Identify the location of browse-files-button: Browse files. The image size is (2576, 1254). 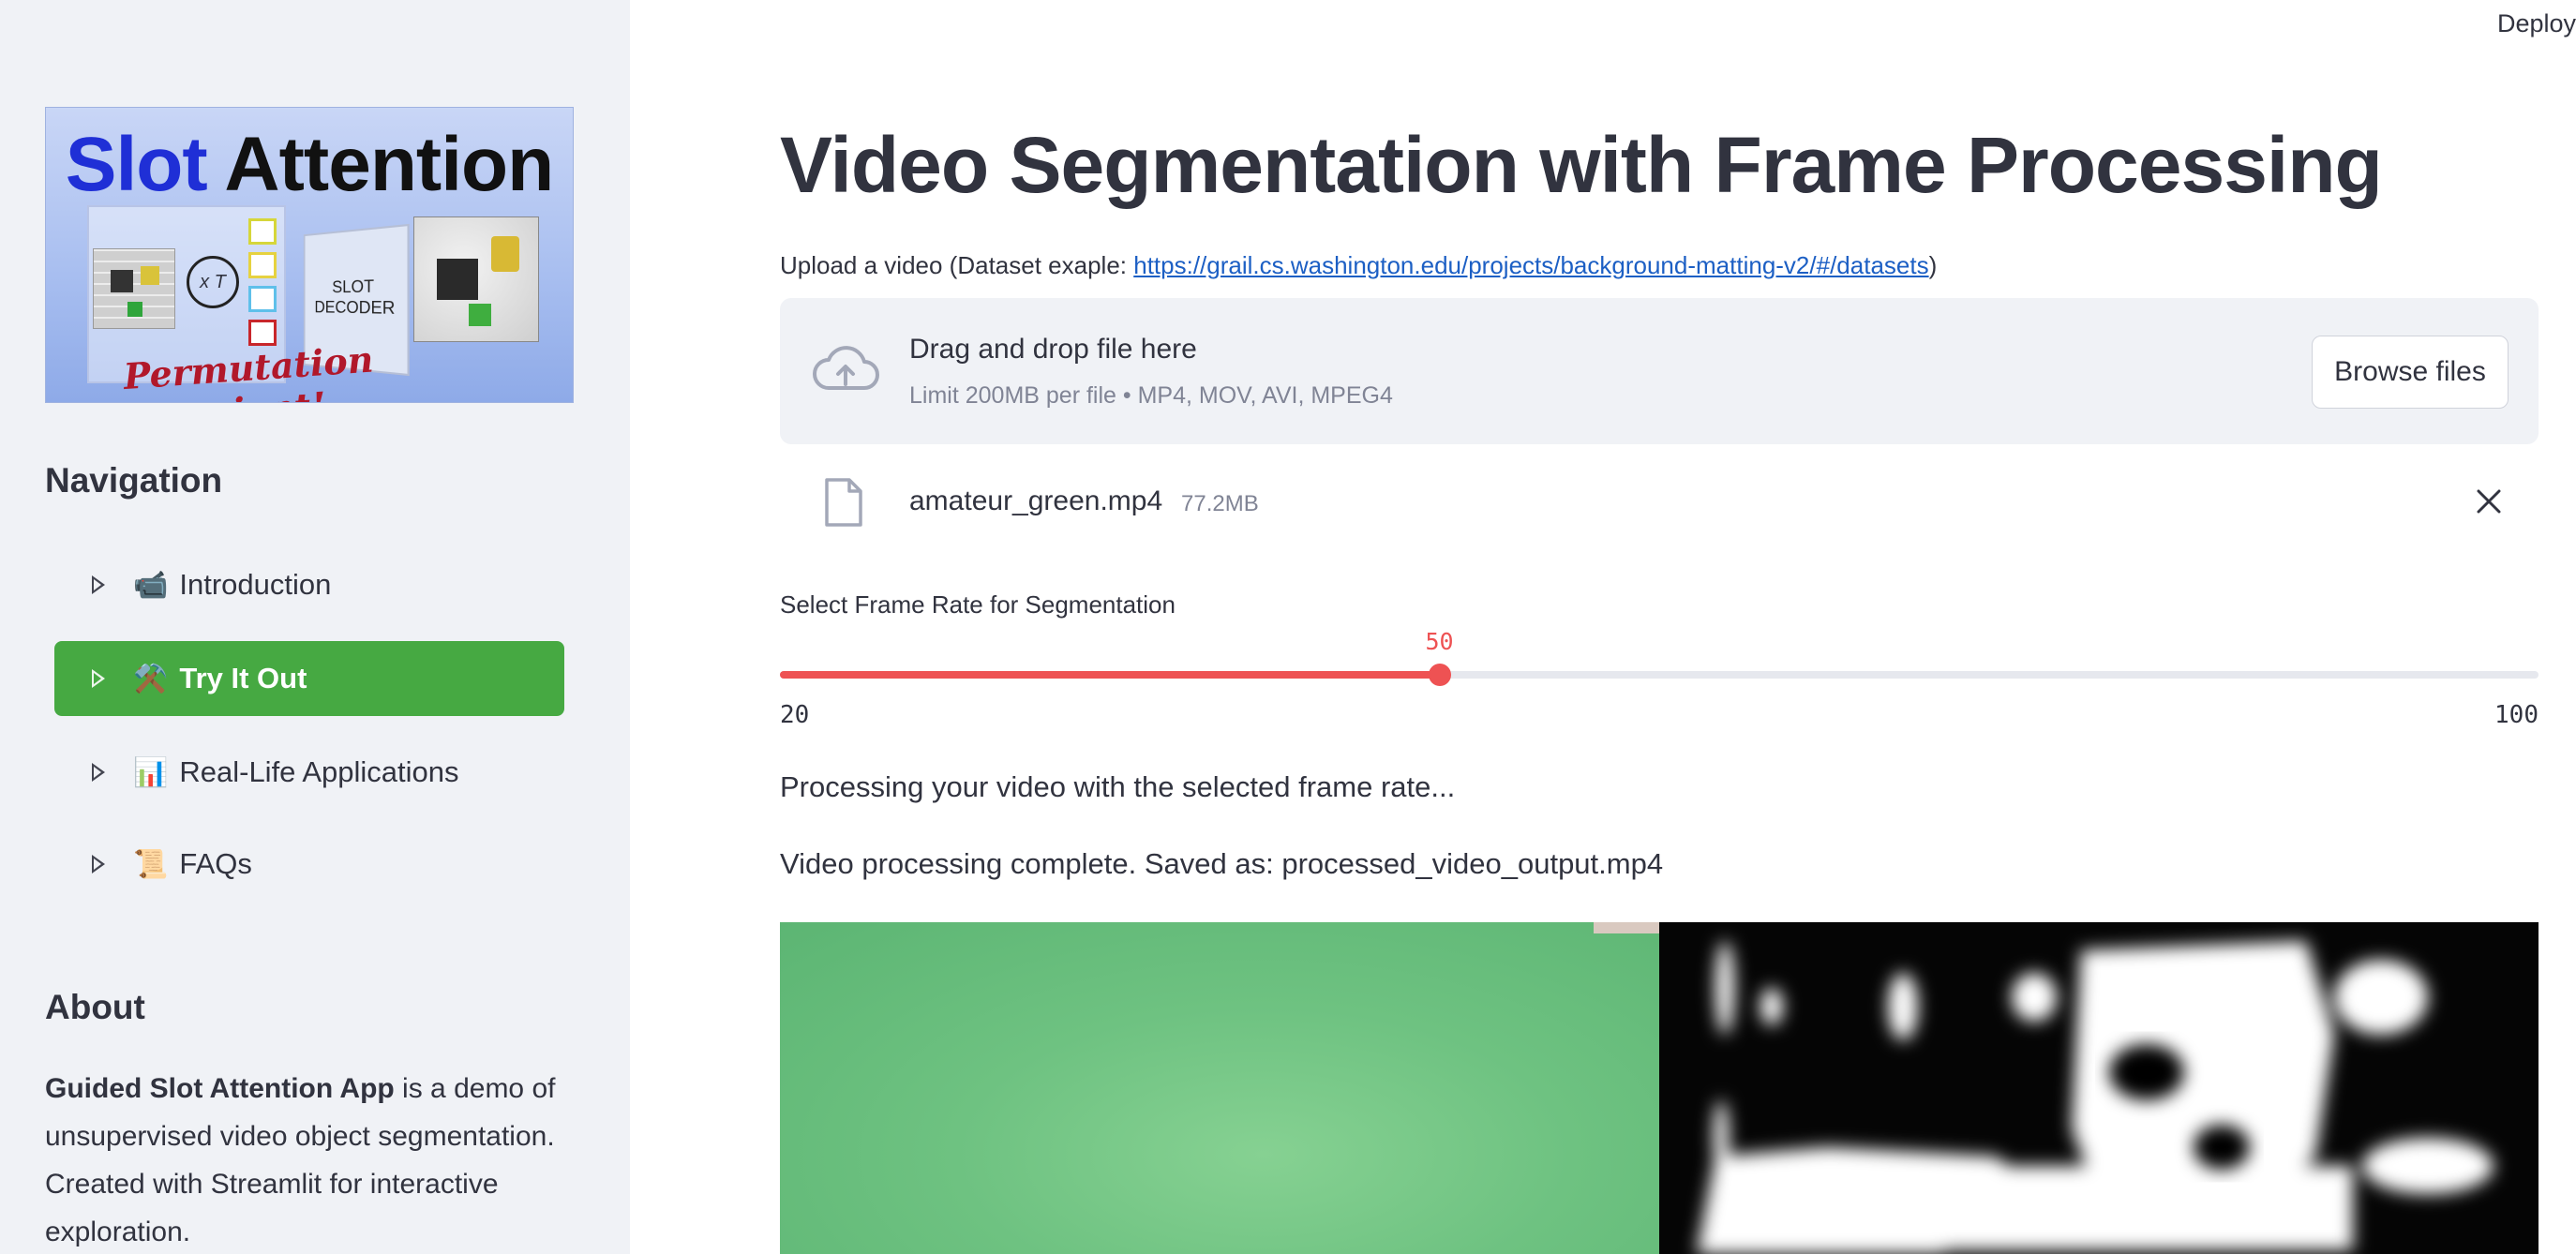
(2410, 372).